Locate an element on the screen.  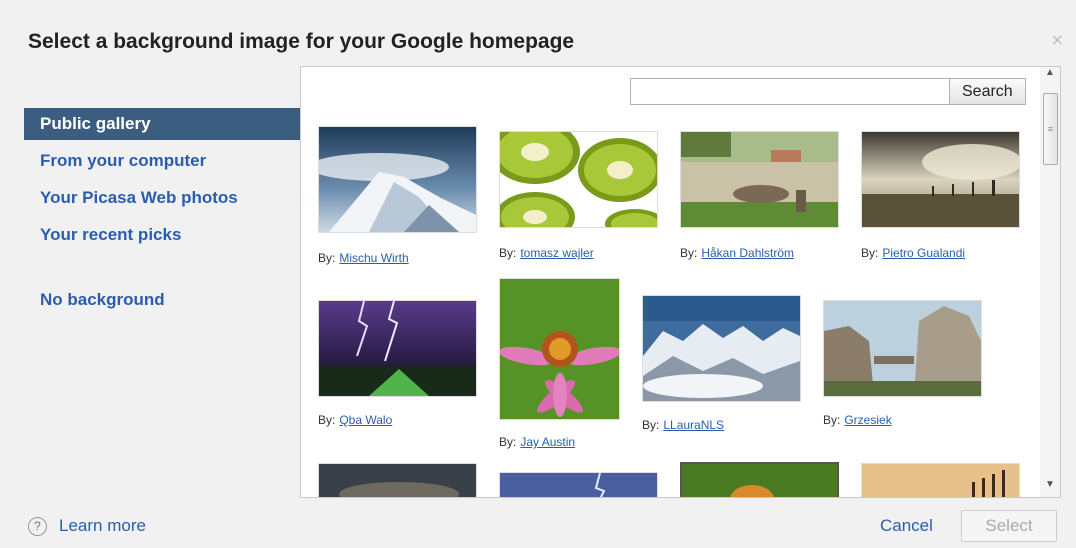
storm-sky-photo is located at coordinates (578, 485).